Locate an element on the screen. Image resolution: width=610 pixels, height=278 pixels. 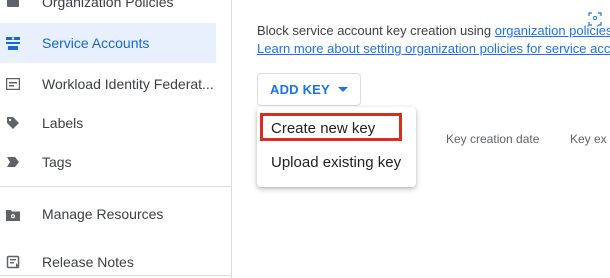
label-tag-icon is located at coordinates (13, 123).